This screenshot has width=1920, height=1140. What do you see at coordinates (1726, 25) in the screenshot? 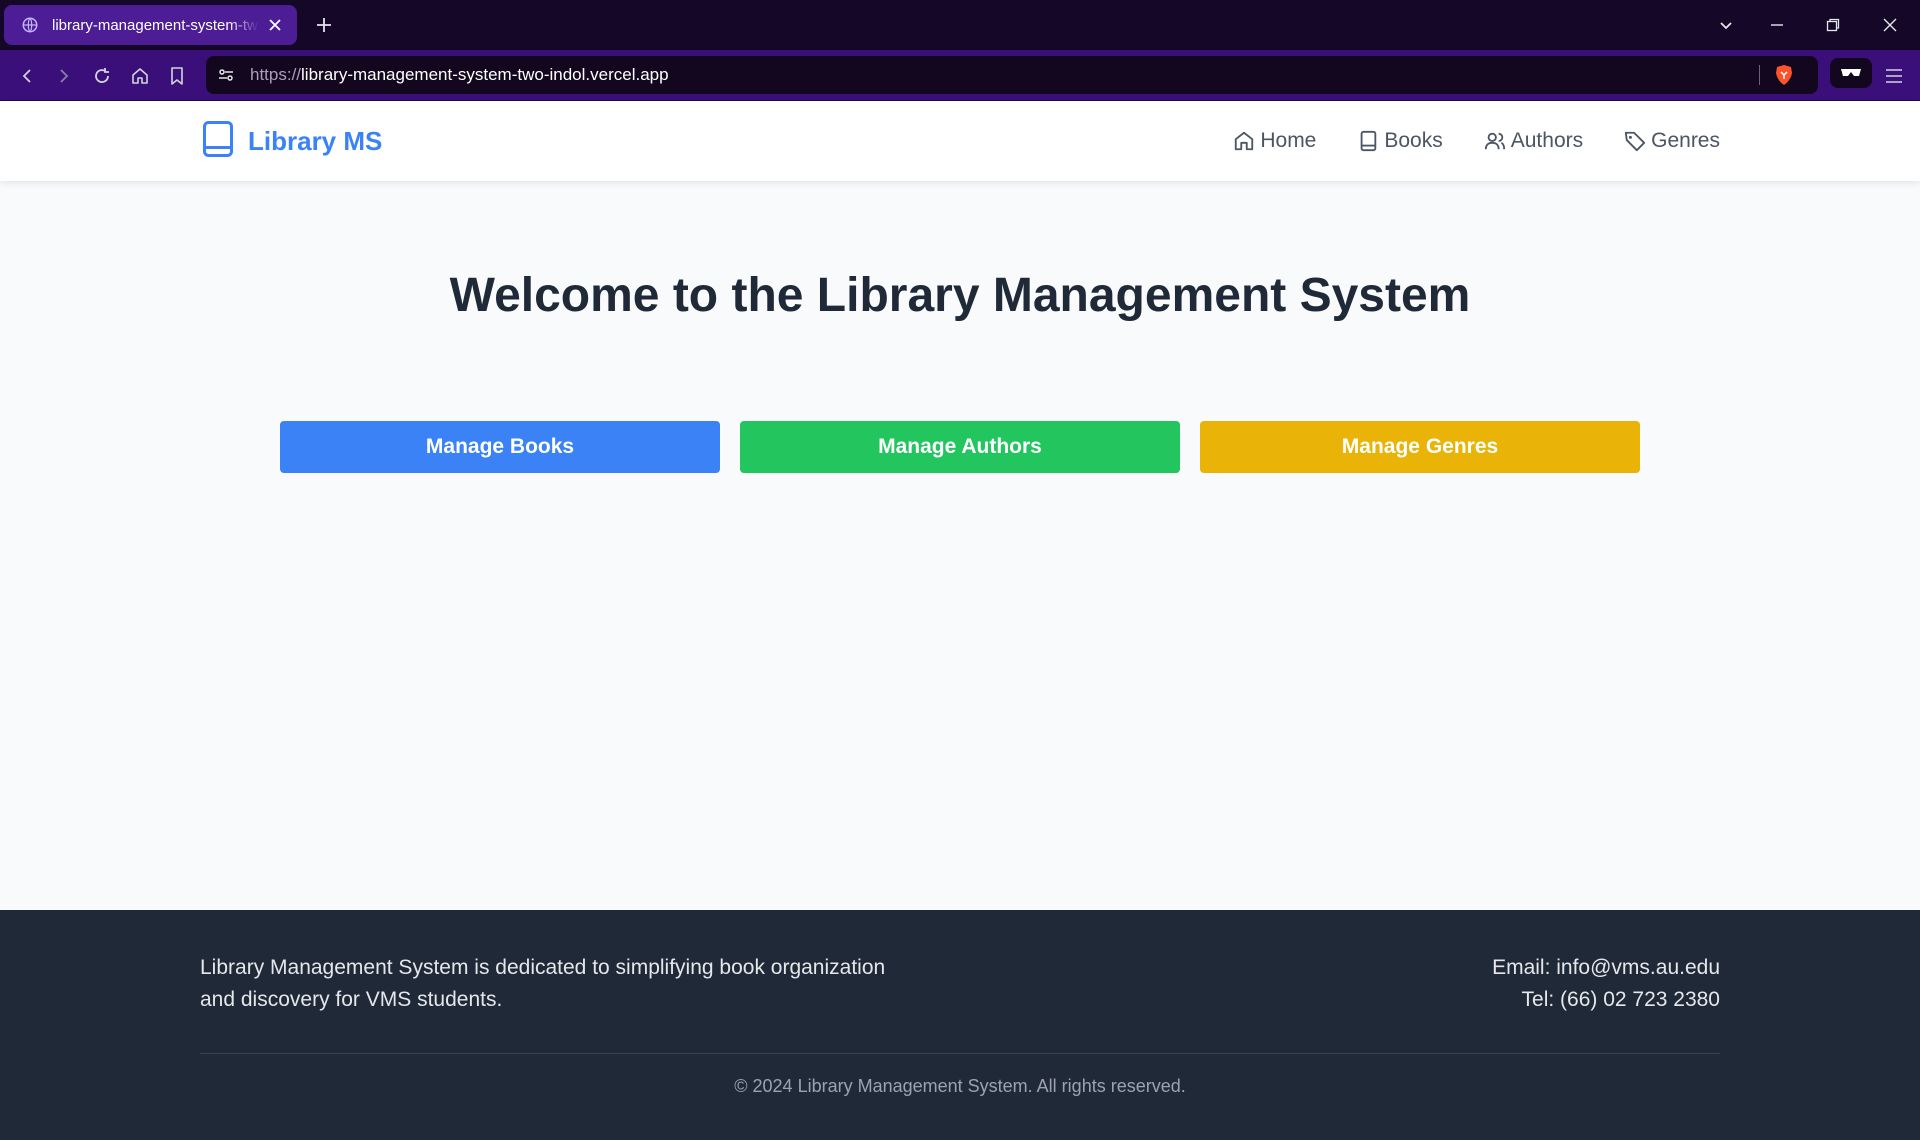
I see `tab-list-chevron-icon` at bounding box center [1726, 25].